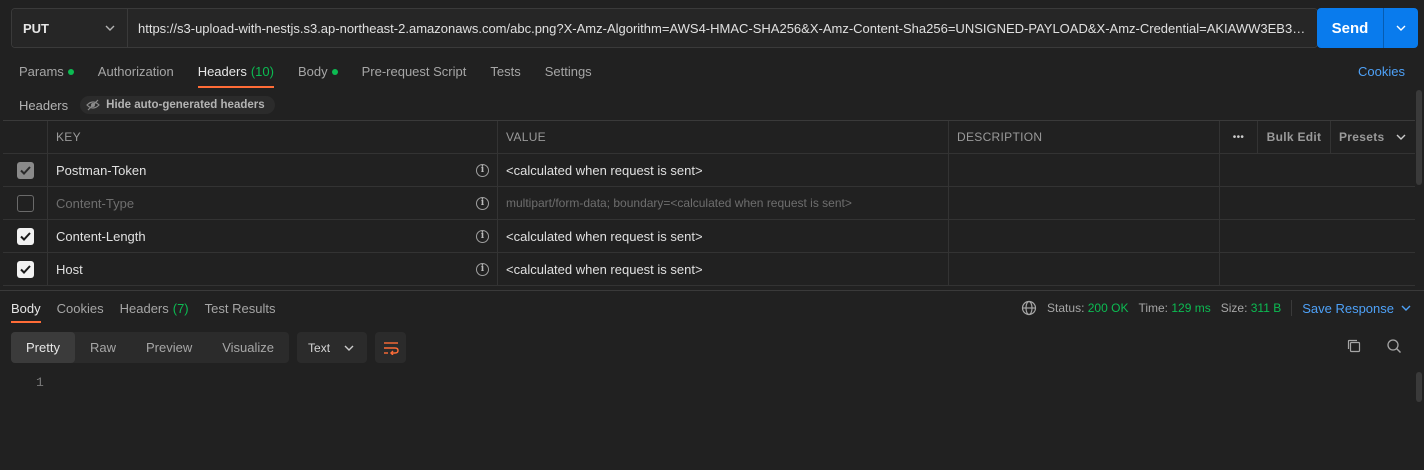 The image size is (1424, 470). Describe the element at coordinates (332, 347) in the screenshot. I see `content-type-select: Text` at that location.